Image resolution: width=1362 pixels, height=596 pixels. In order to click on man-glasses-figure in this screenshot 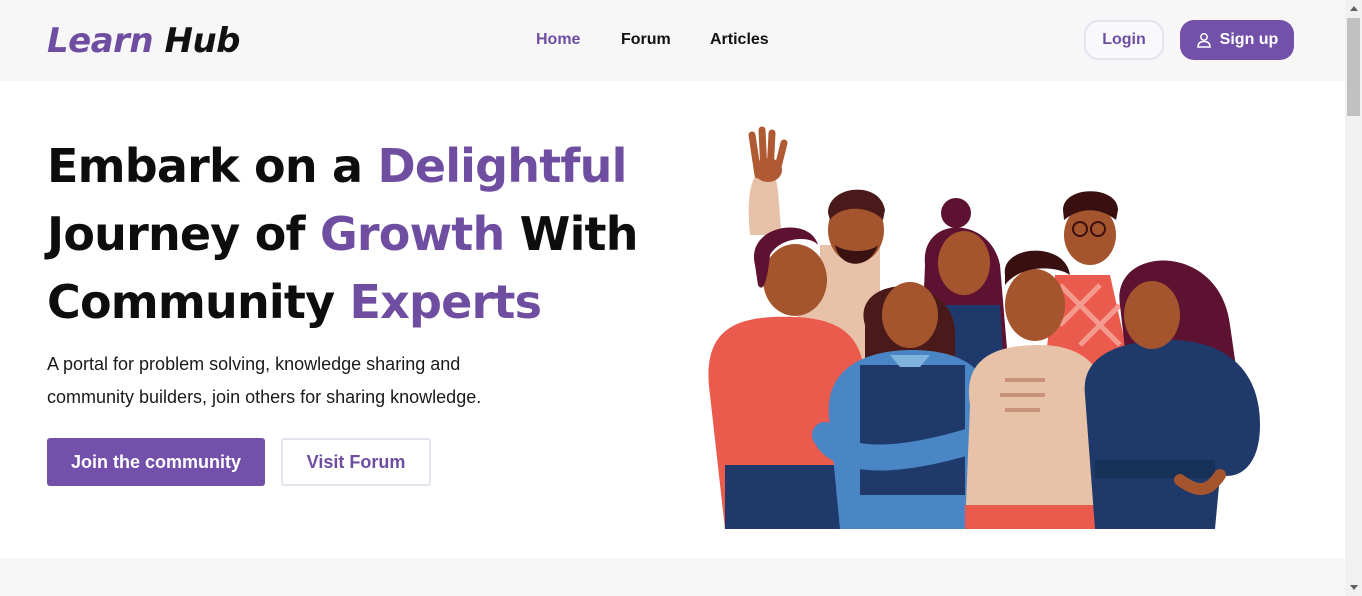, I will do `click(1087, 278)`.